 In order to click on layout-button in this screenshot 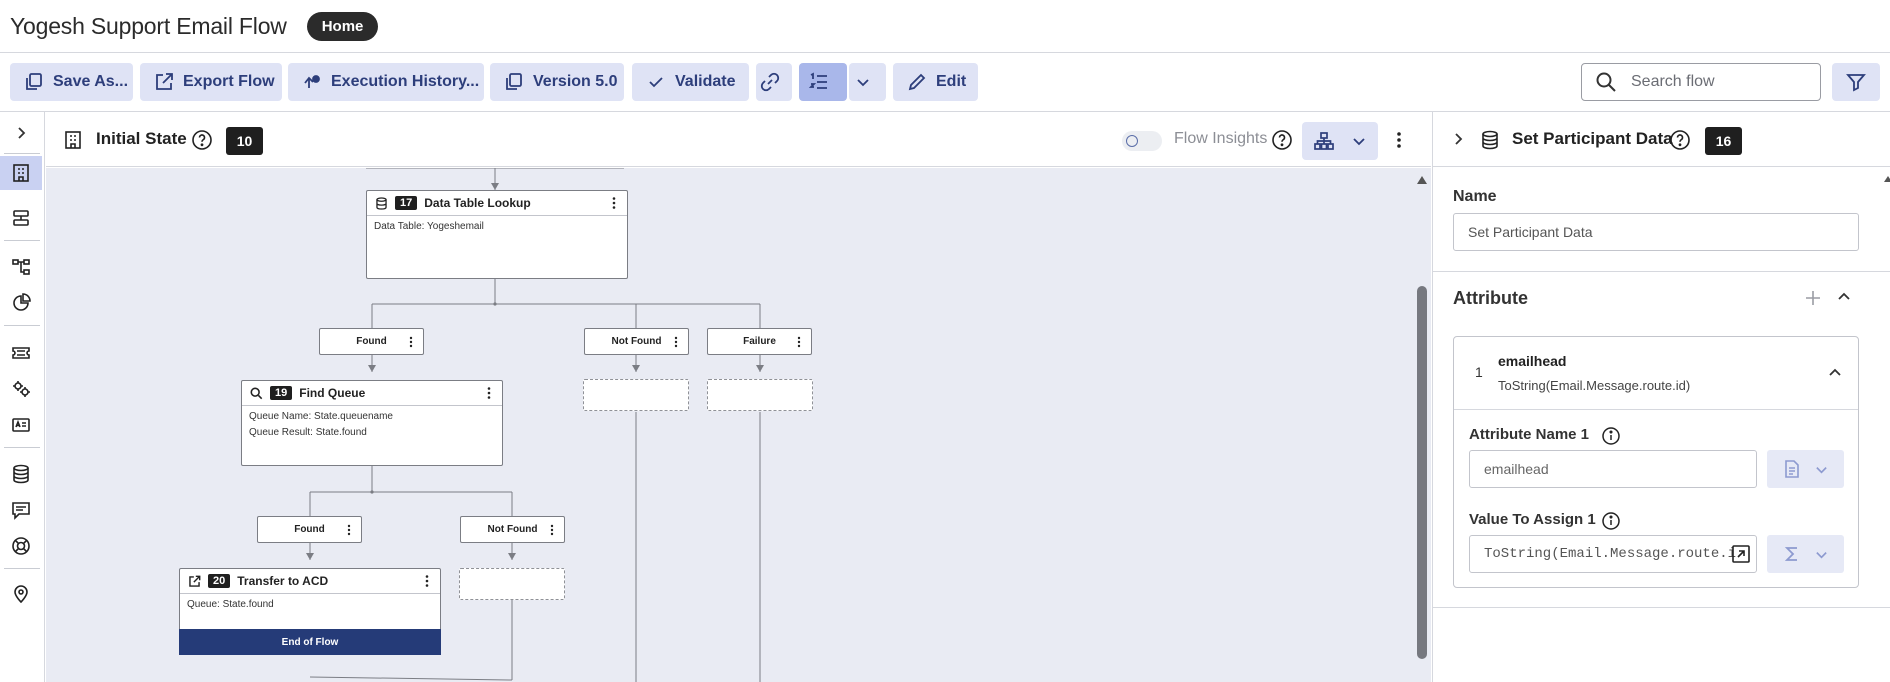, I will do `click(1340, 141)`.